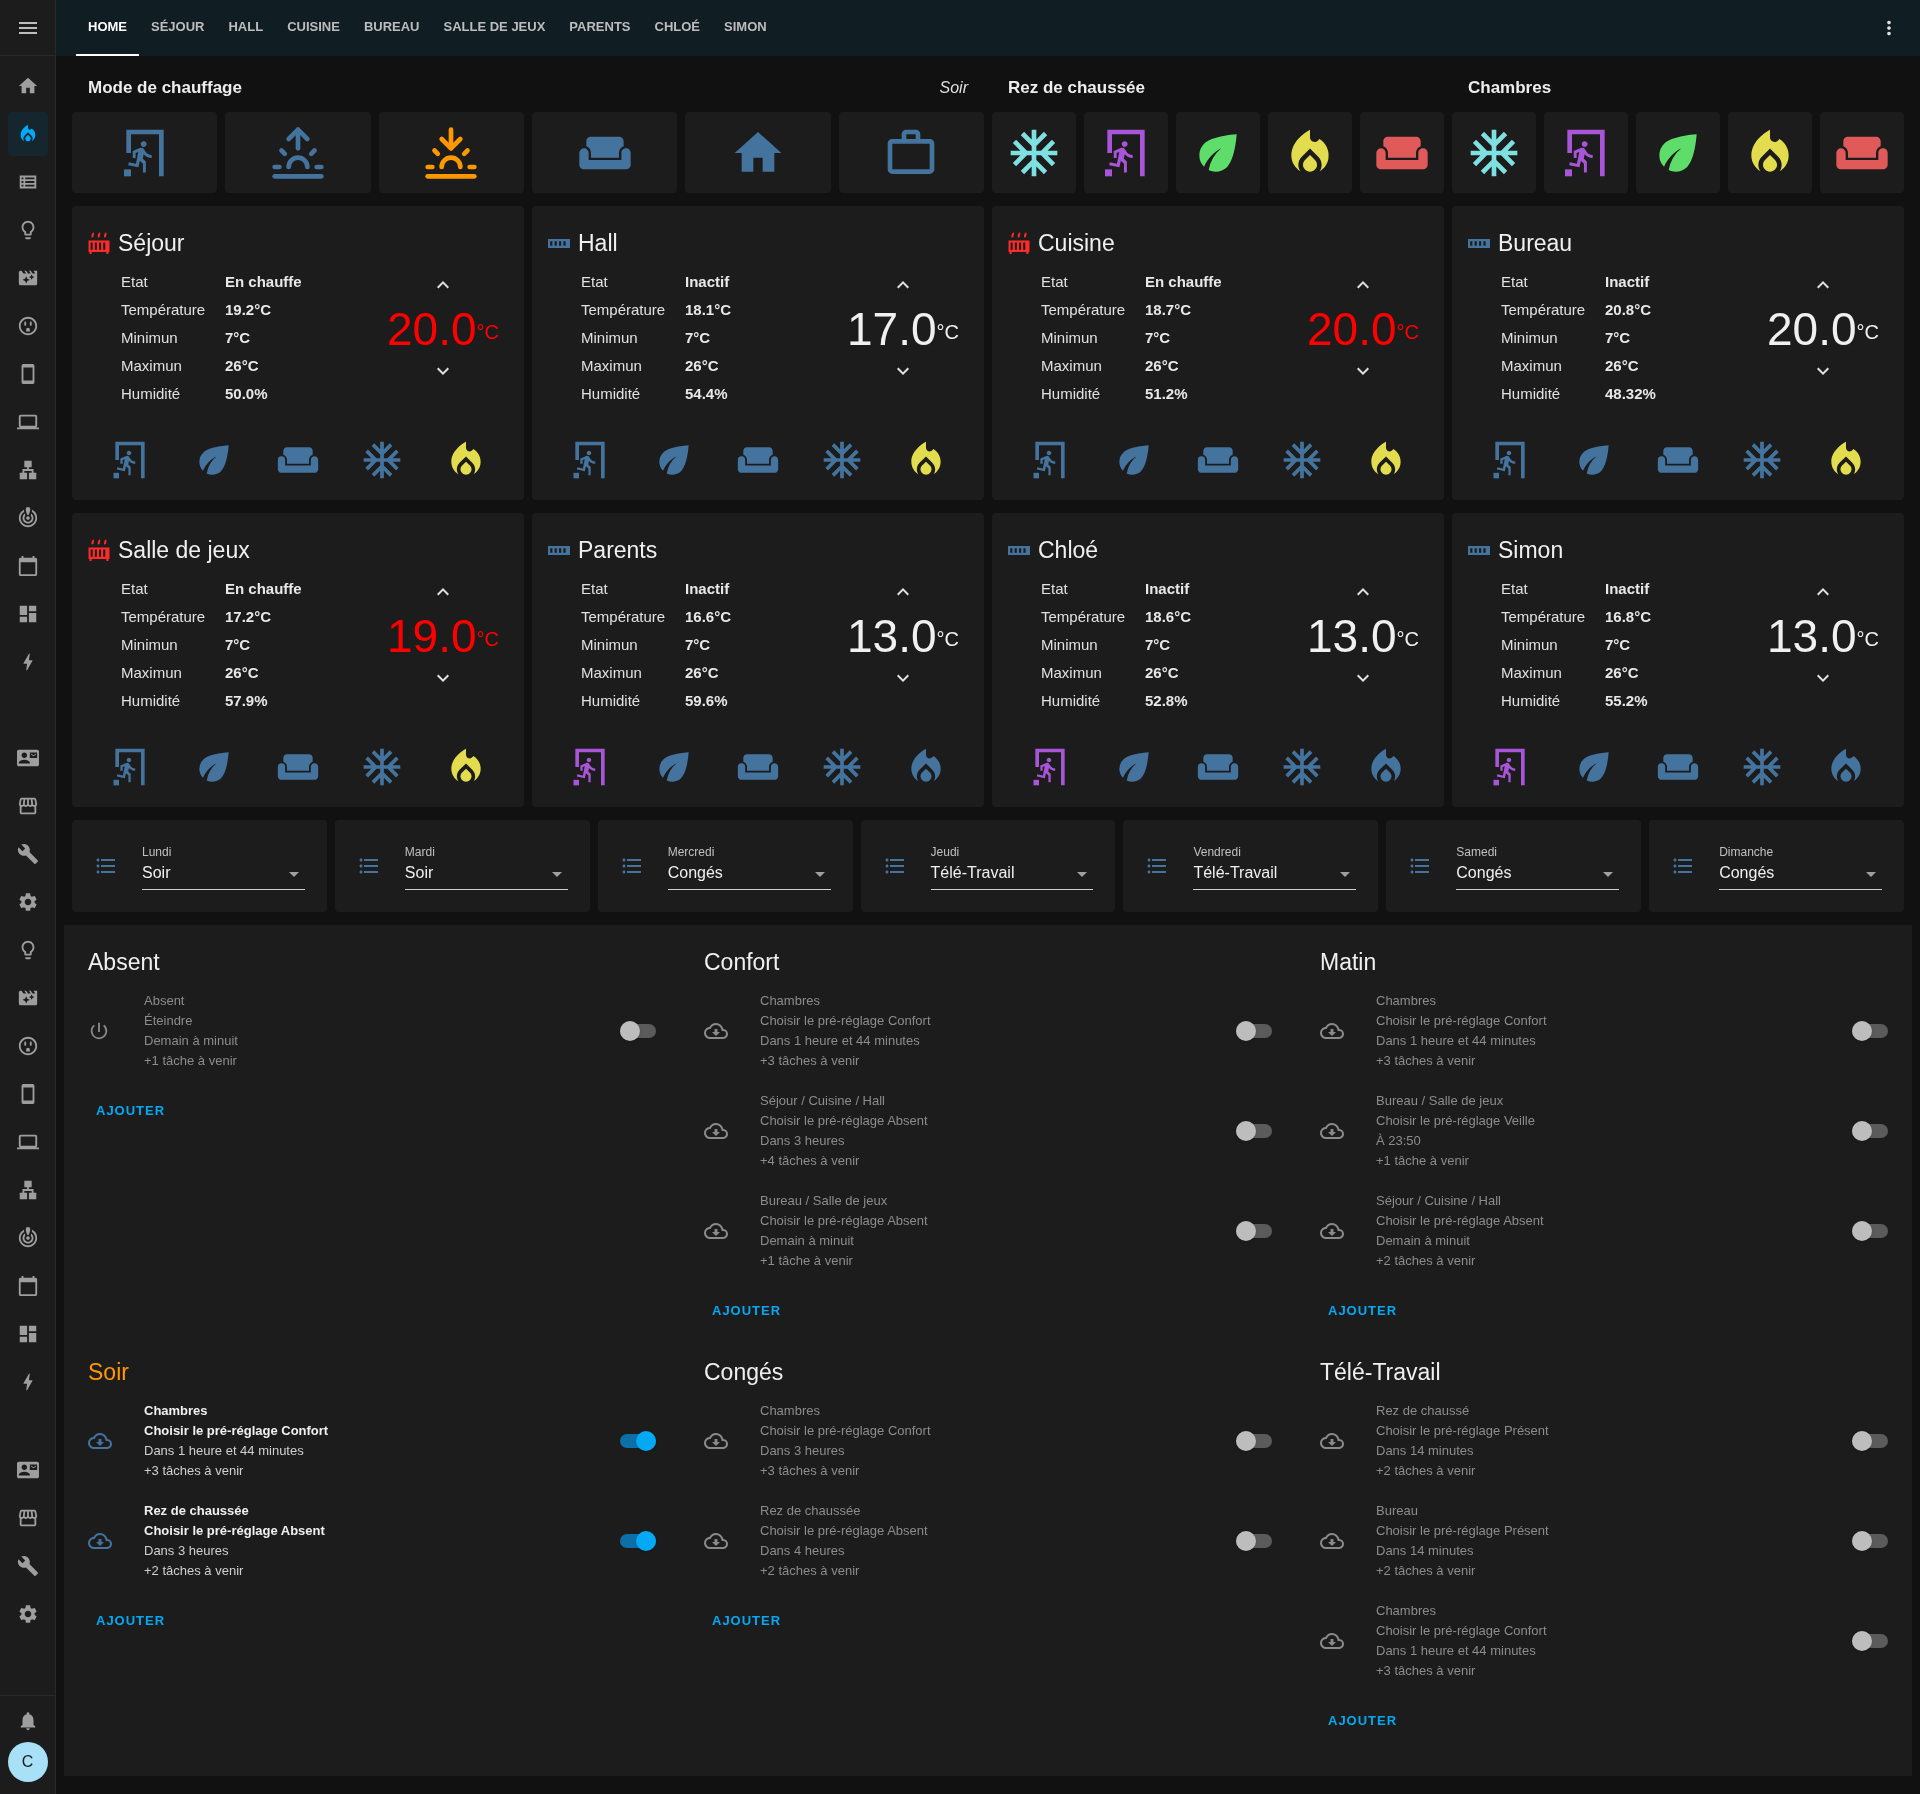 The width and height of the screenshot is (1920, 1794). Describe the element at coordinates (1604, 1440) in the screenshot. I see `schedule-entry: Rez de chaussé Choisir le pré-réglage Présent Dans 14 minutes +2 tâches à venir` at that location.